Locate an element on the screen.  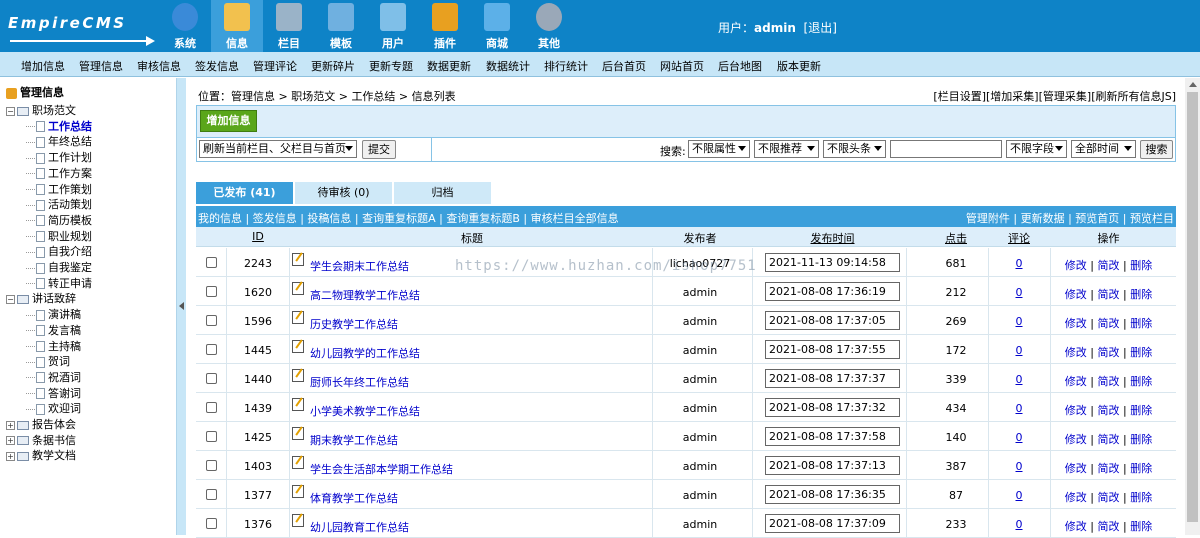
linkbar-item: 更新数据 is located at coordinates (1043, 218).